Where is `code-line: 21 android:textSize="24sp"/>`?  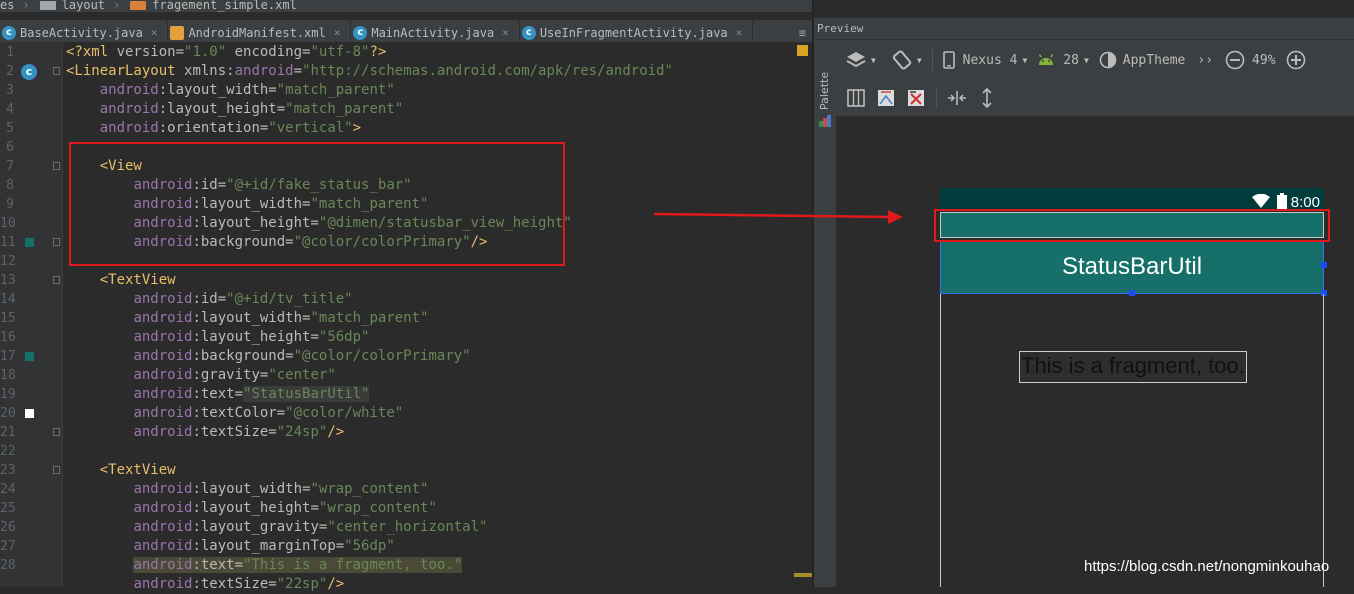 code-line: 21 android:textSize="24sp"/> is located at coordinates (406, 432).